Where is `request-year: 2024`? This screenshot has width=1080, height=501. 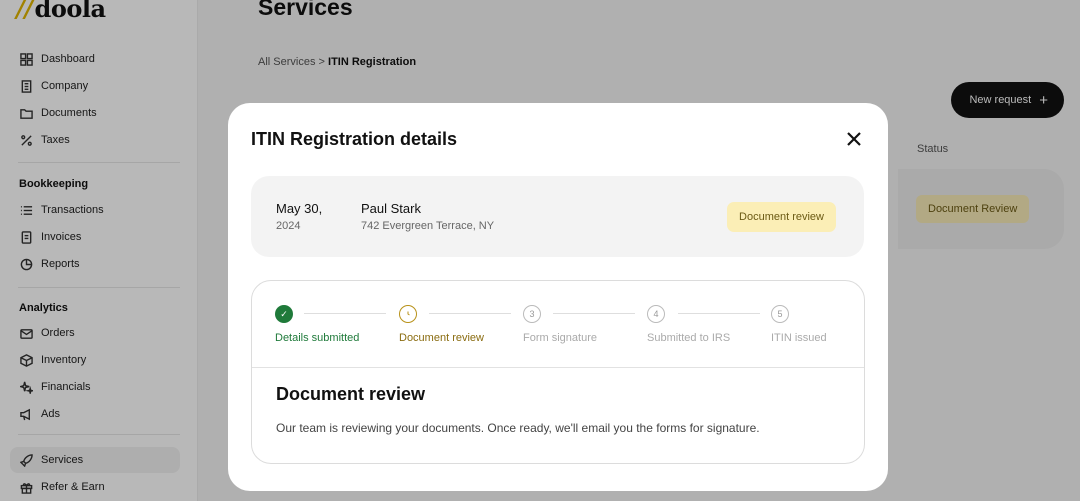
request-year: 2024 is located at coordinates (288, 226).